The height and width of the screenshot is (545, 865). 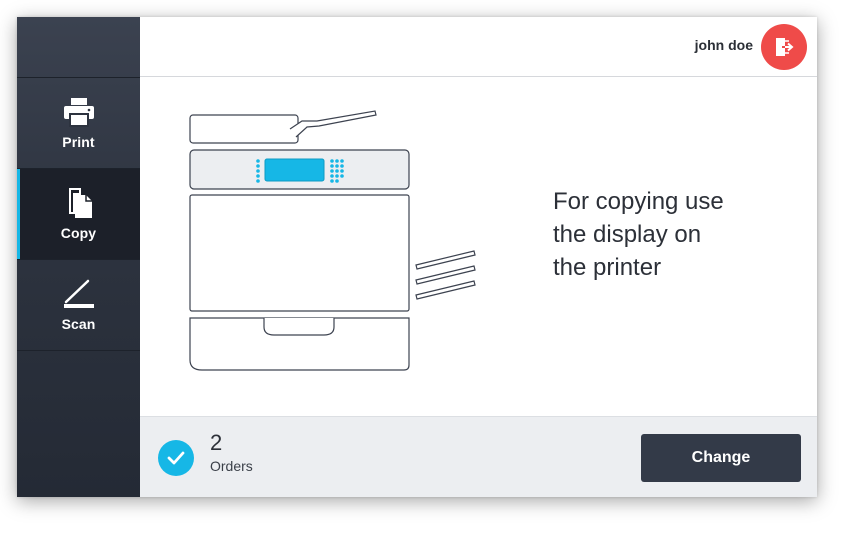 What do you see at coordinates (78, 233) in the screenshot?
I see `sidebar-item-label: Copy` at bounding box center [78, 233].